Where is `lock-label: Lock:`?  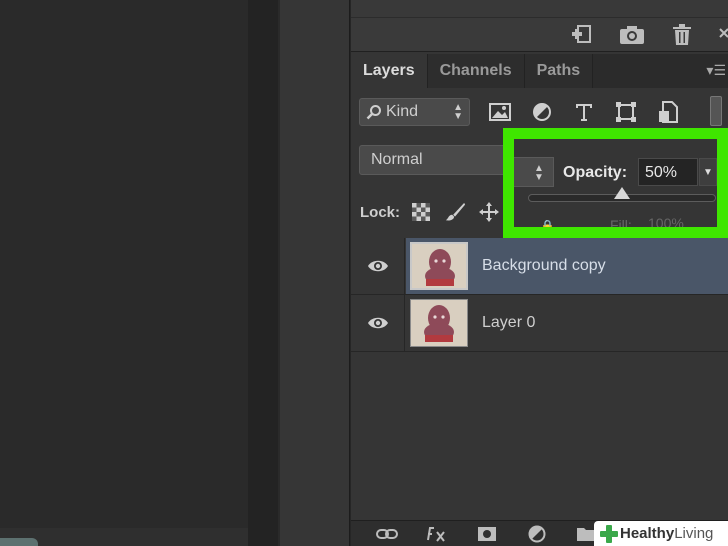
lock-label: Lock: is located at coordinates (380, 212).